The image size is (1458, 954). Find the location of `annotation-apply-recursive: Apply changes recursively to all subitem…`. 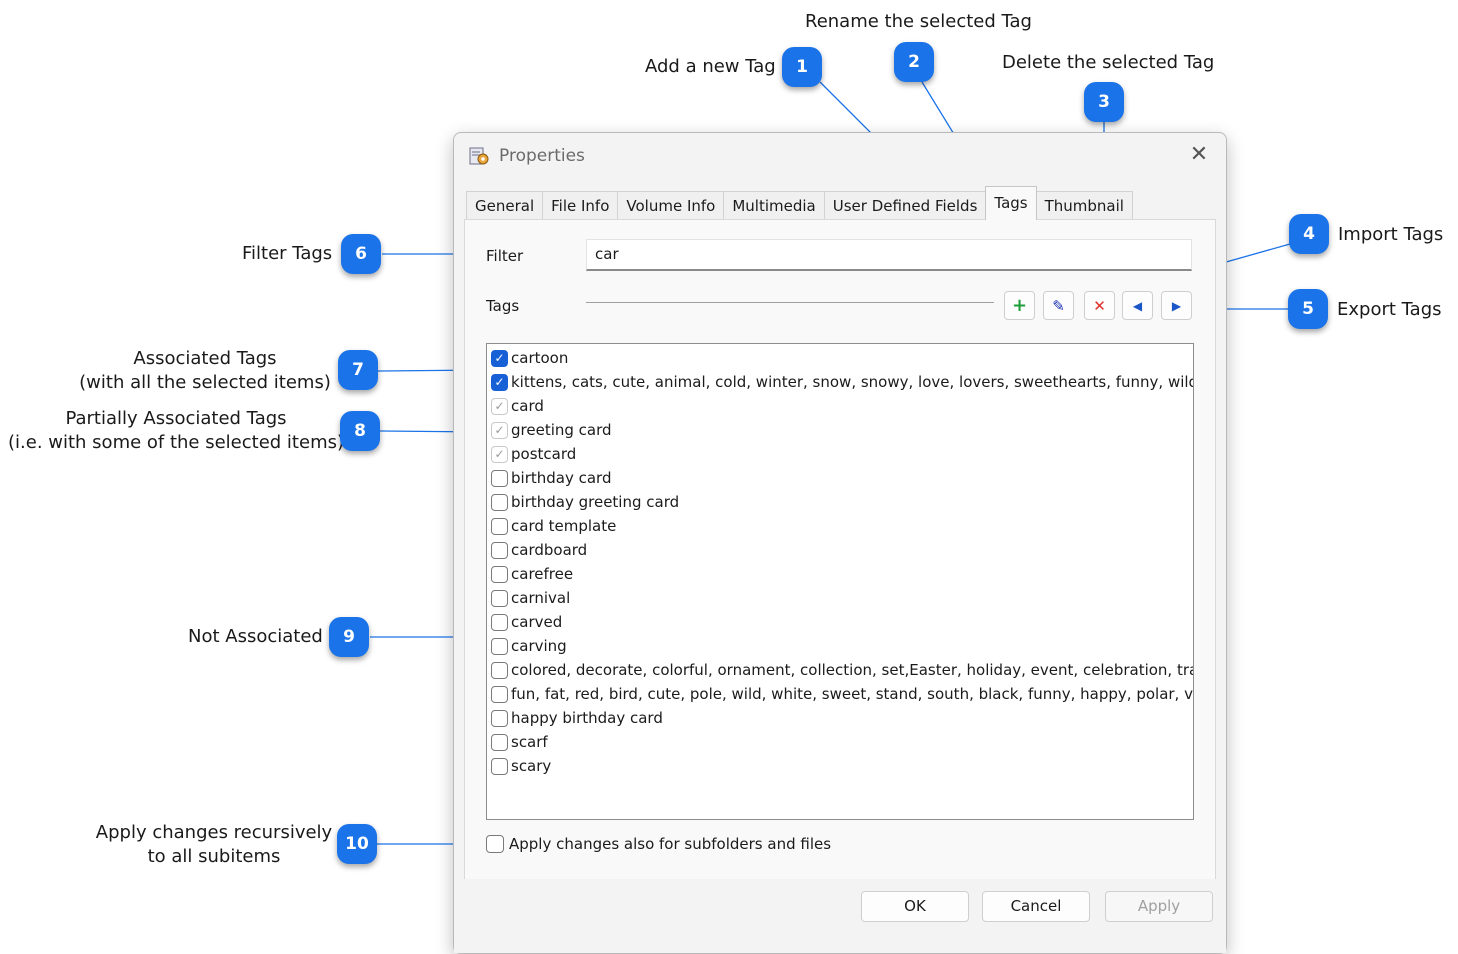

annotation-apply-recursive: Apply changes recursively to all subitem… is located at coordinates (214, 845).